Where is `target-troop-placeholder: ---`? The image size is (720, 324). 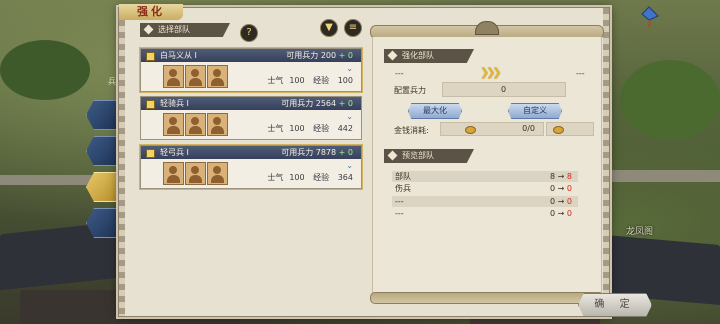
target-troop-placeholder: --- is located at coordinates (580, 73).